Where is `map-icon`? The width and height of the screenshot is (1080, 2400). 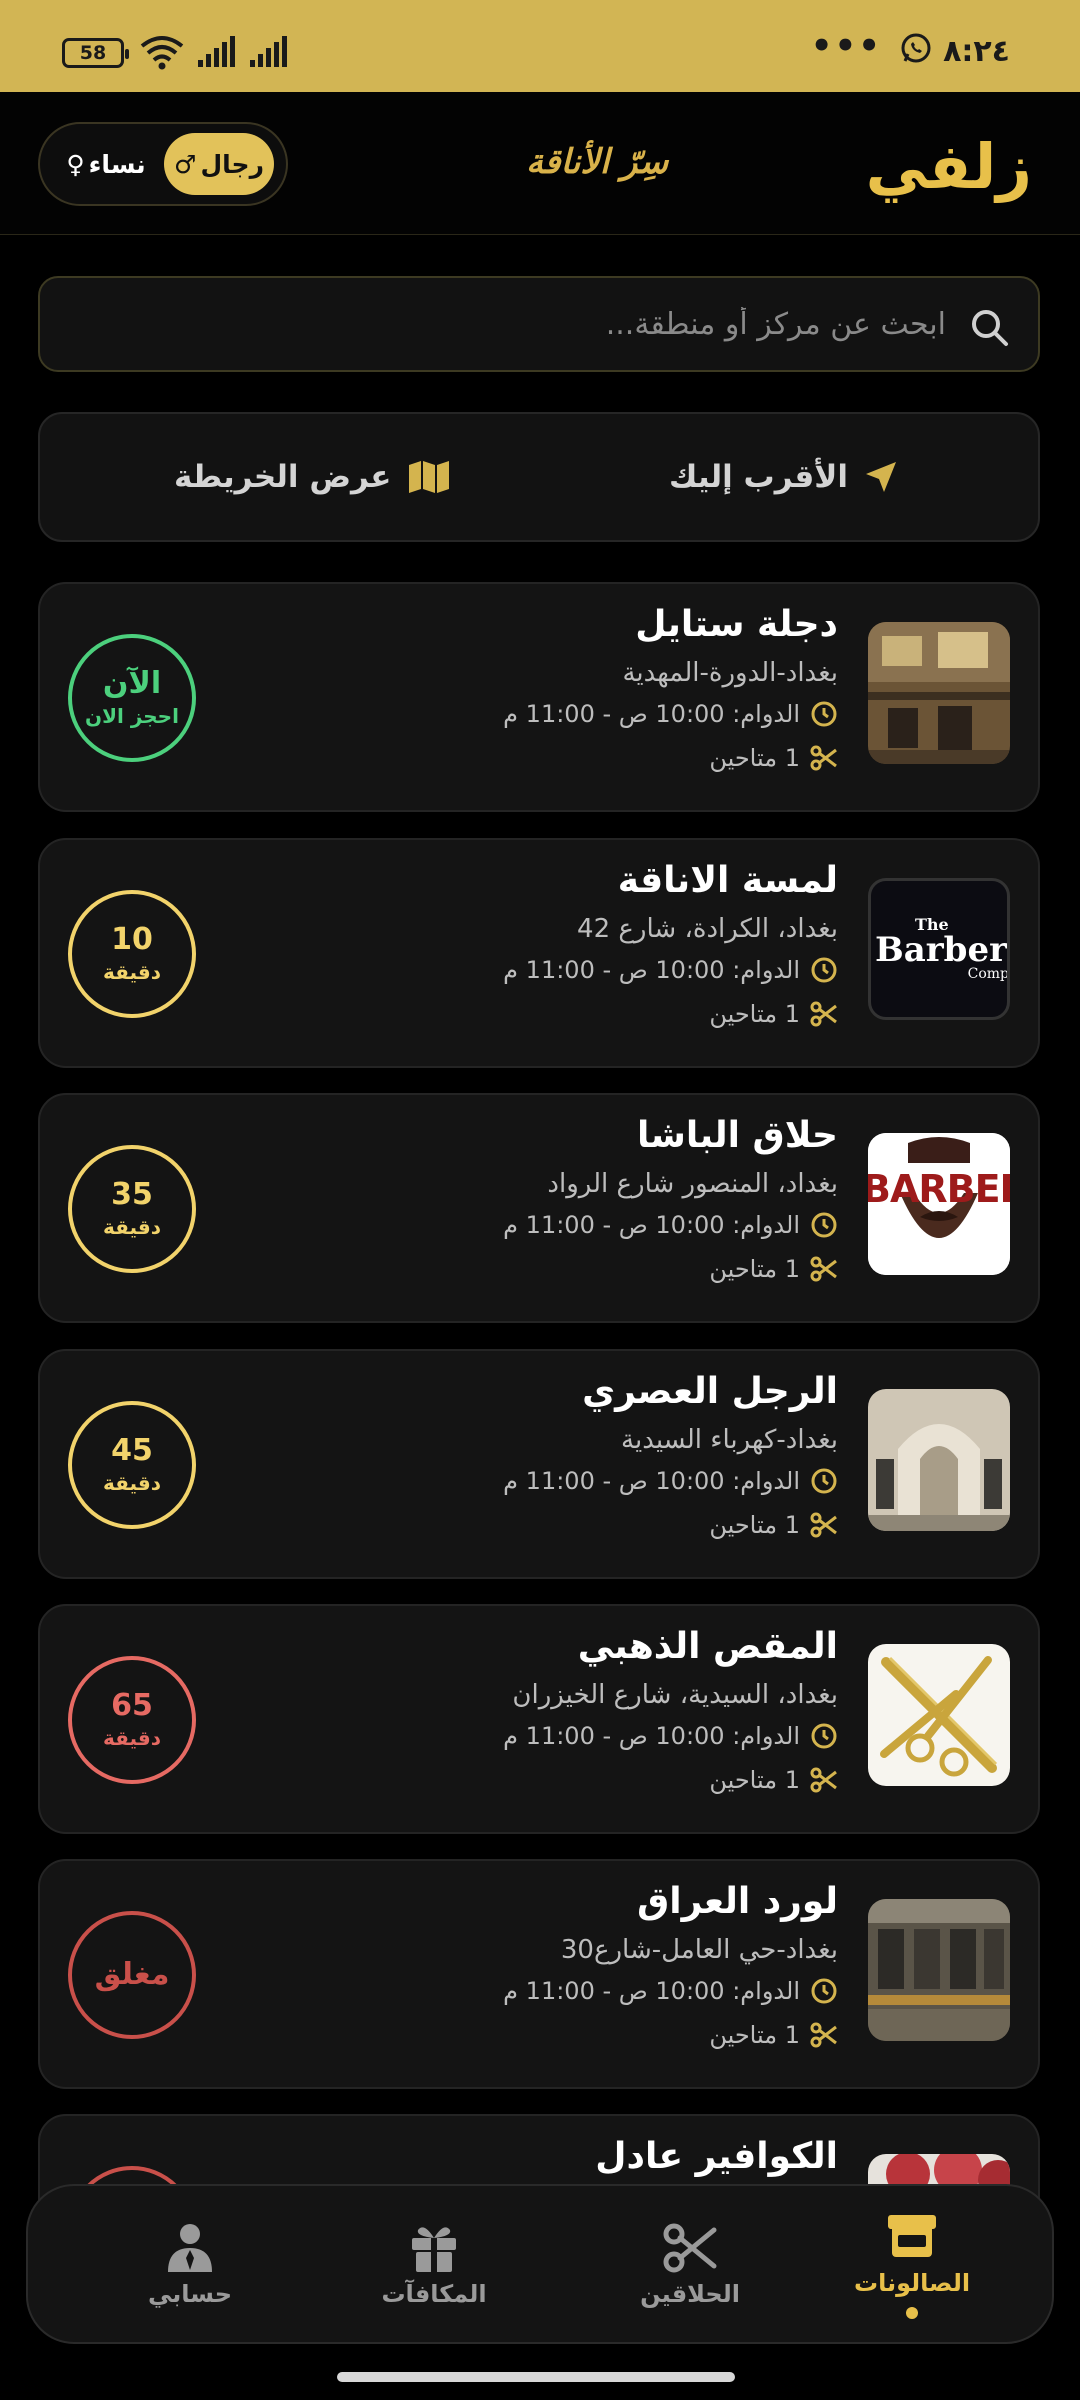
map-icon is located at coordinates (429, 477).